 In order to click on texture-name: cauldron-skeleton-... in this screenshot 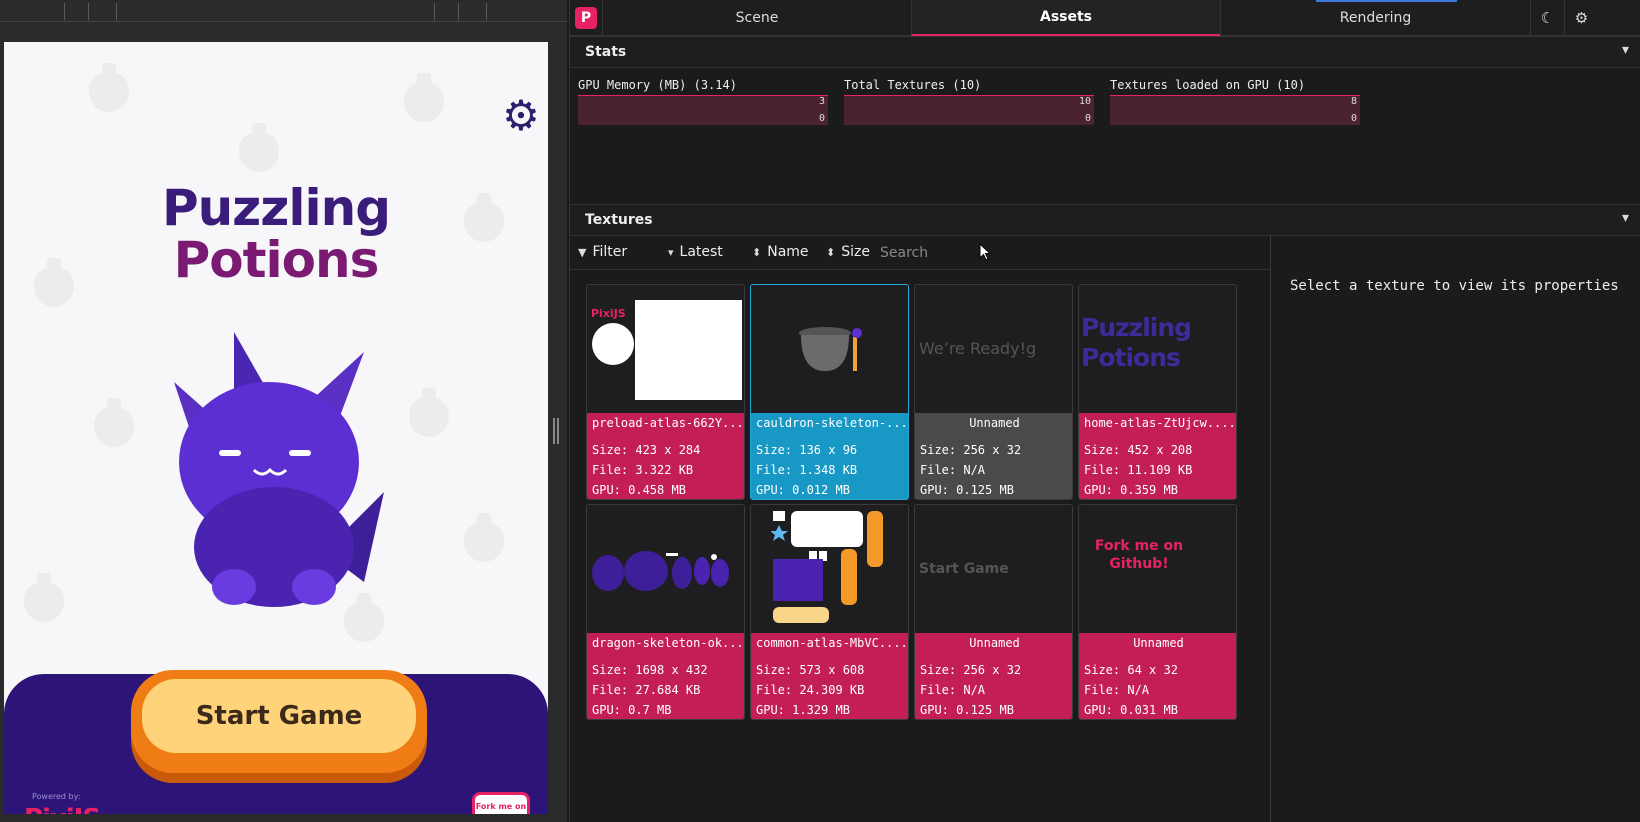, I will do `click(830, 423)`.